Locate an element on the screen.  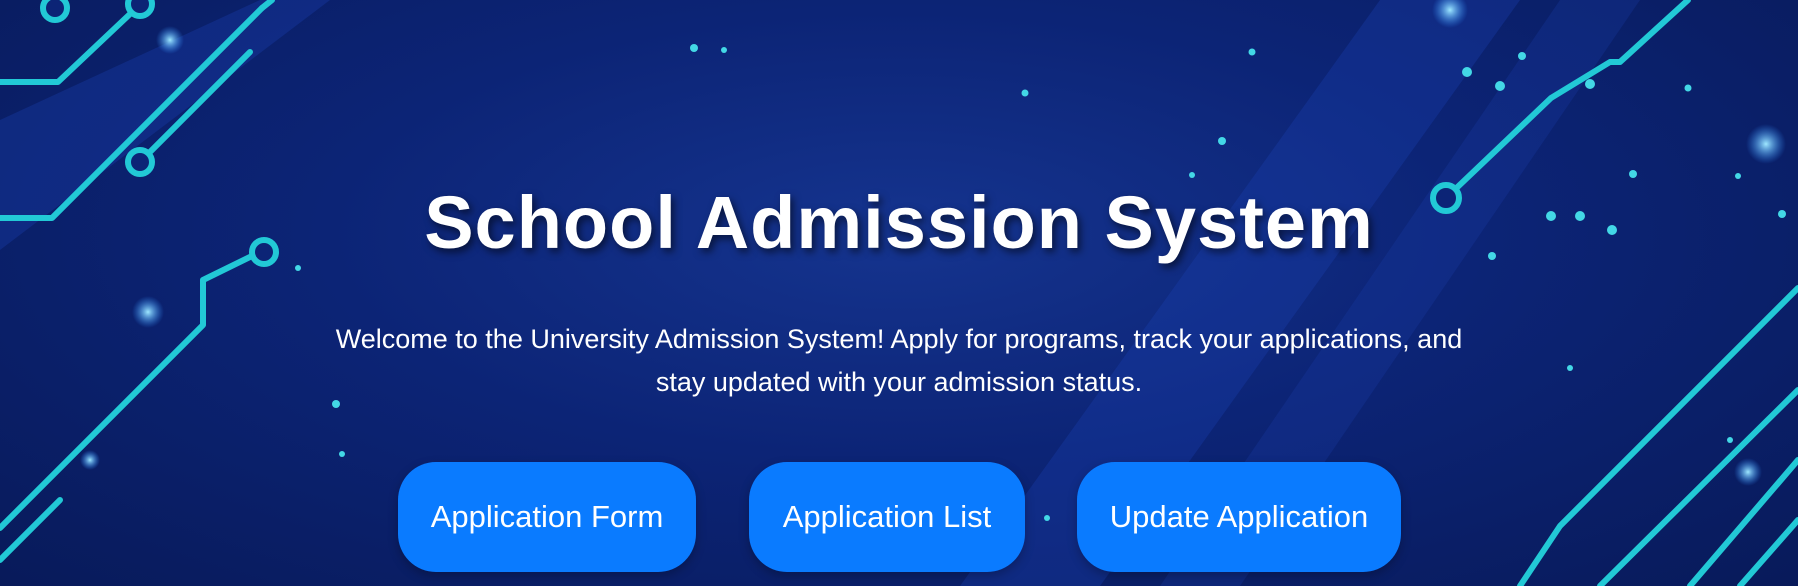
application-list-button: Application List is located at coordinates (887, 517).